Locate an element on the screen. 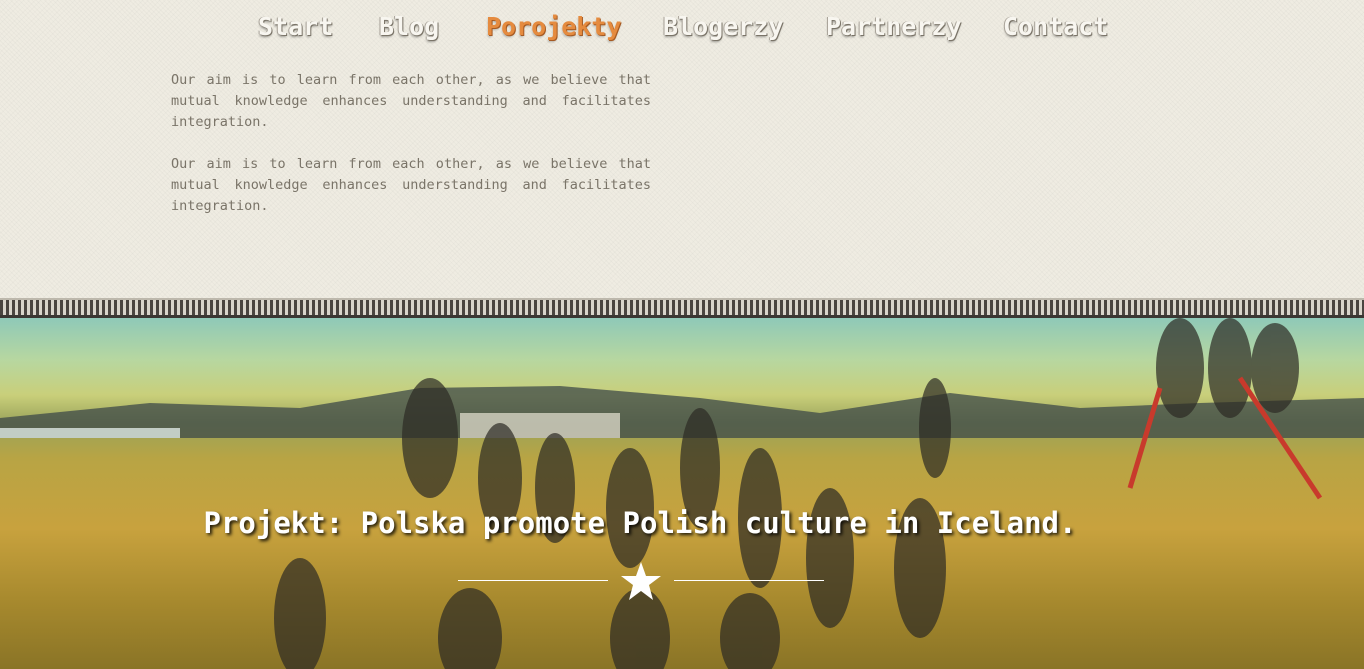  nav-item-start: Start is located at coordinates (295, 26).